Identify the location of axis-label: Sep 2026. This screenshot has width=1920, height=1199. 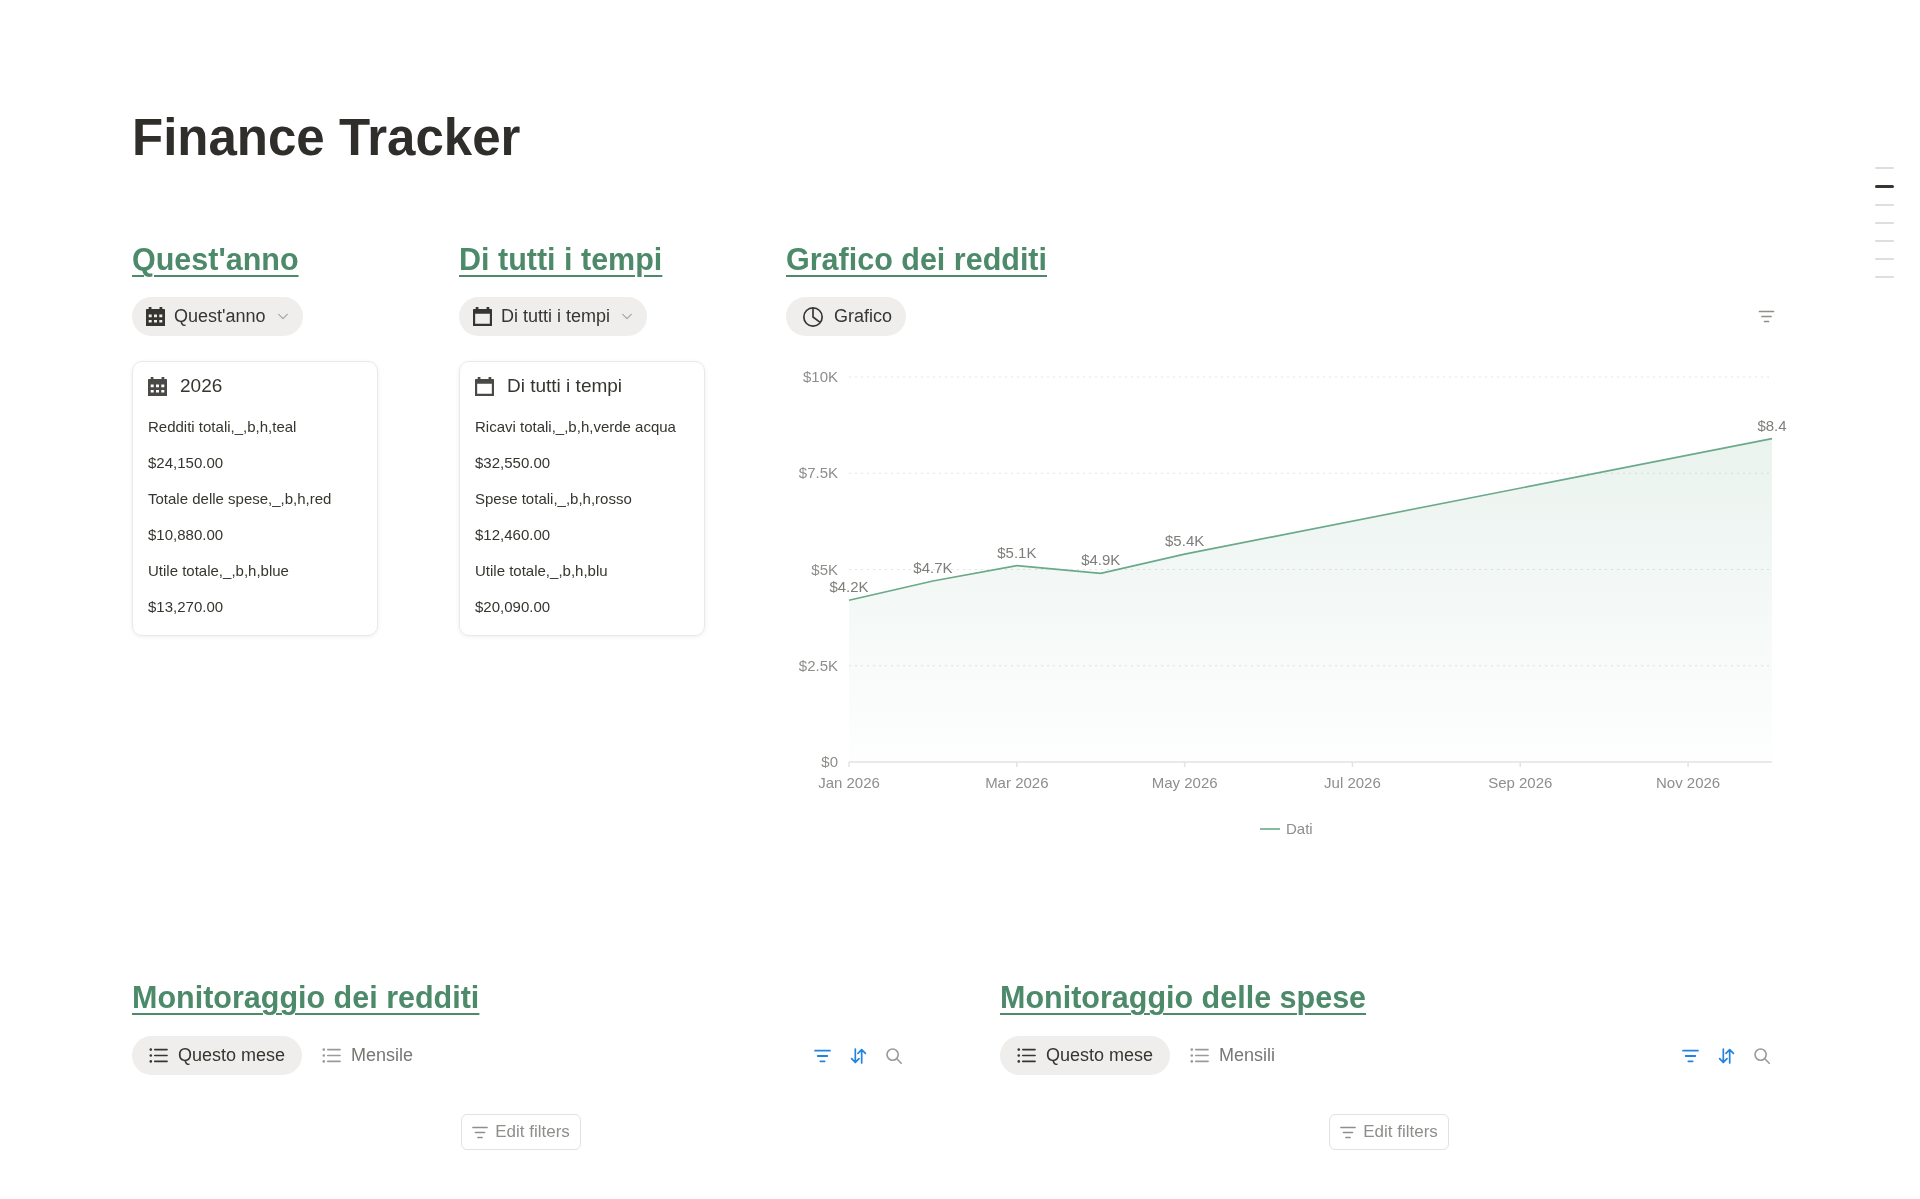
(1520, 782).